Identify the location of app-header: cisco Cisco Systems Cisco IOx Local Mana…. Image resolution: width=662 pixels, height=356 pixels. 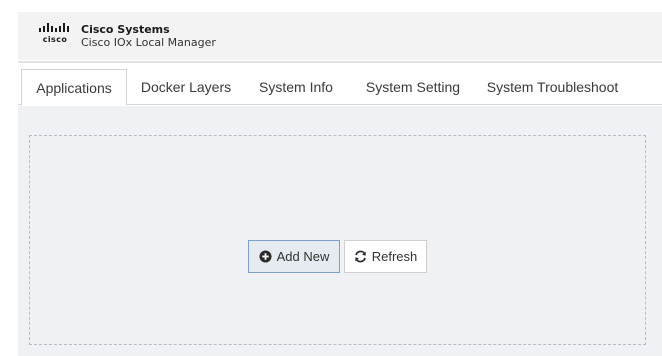
(340, 36).